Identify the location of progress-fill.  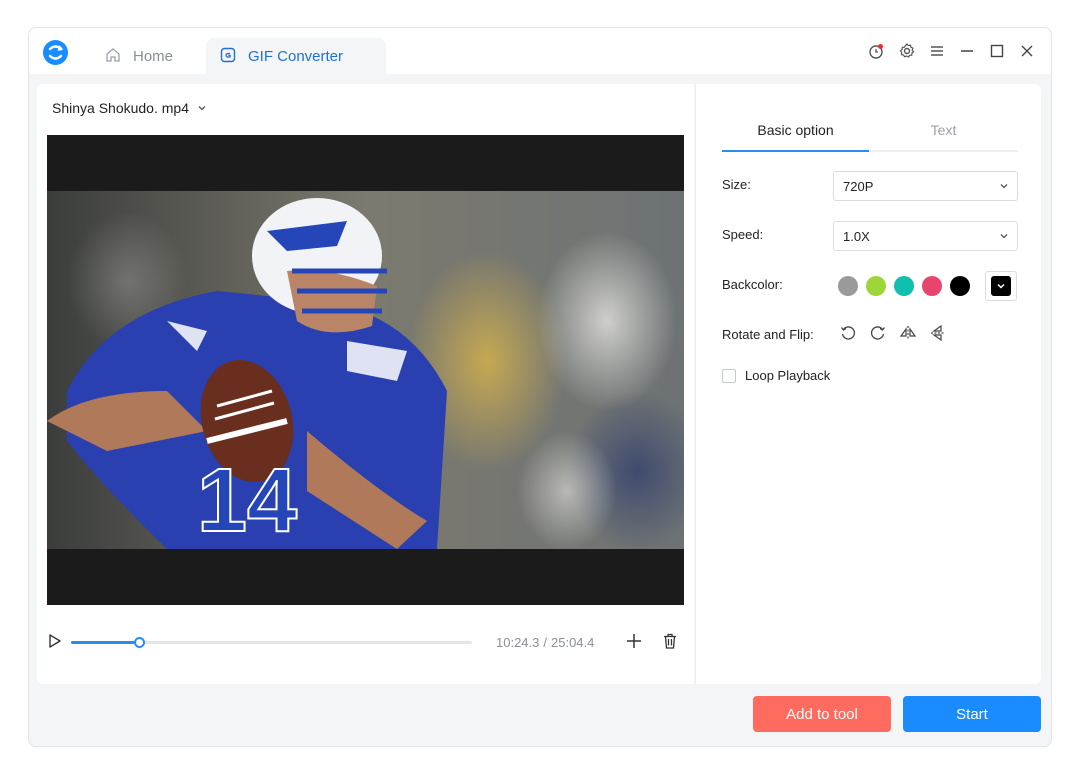
(105, 642).